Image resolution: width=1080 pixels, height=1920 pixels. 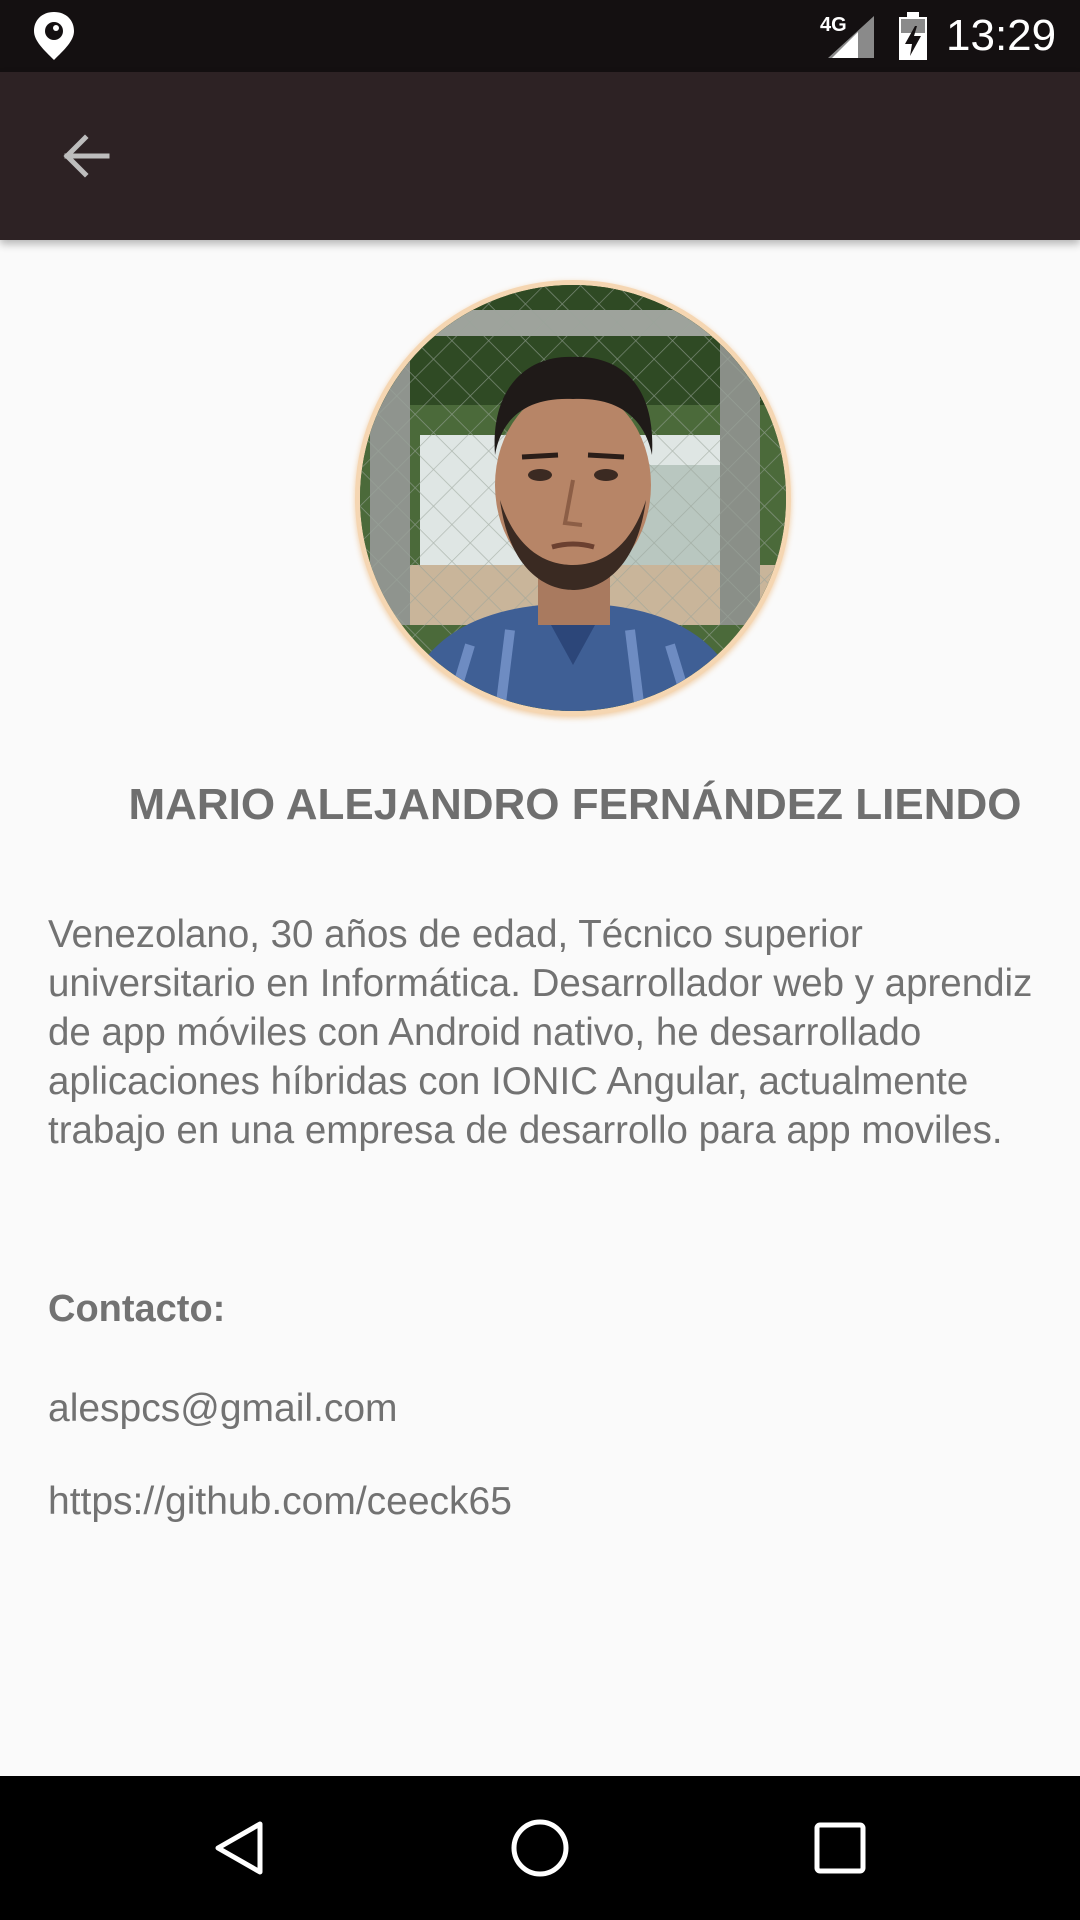 I want to click on home-circle-icon, so click(x=540, y=1848).